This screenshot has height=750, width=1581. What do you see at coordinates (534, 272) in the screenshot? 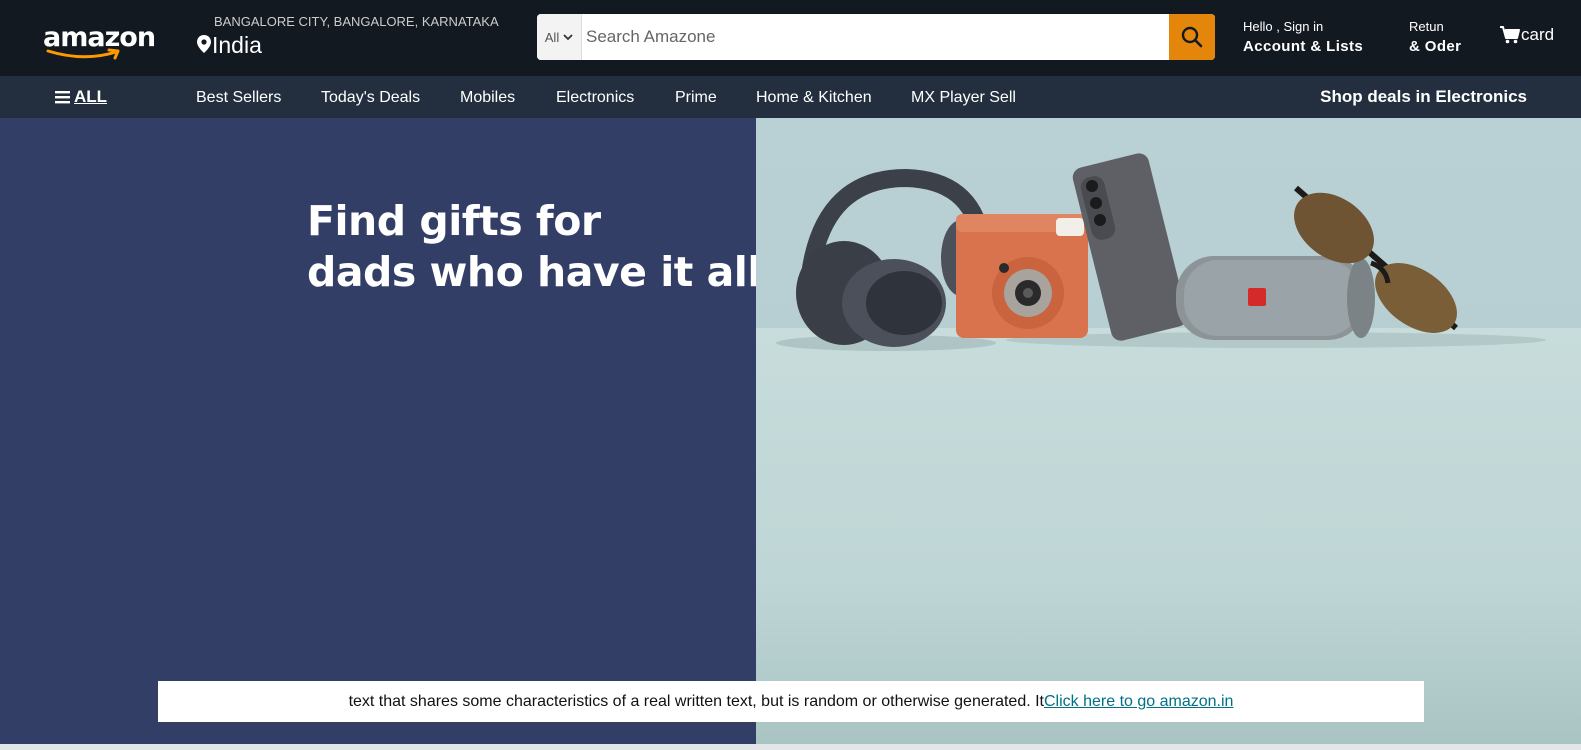
I see `hero-title-line2: dads who have it all` at bounding box center [534, 272].